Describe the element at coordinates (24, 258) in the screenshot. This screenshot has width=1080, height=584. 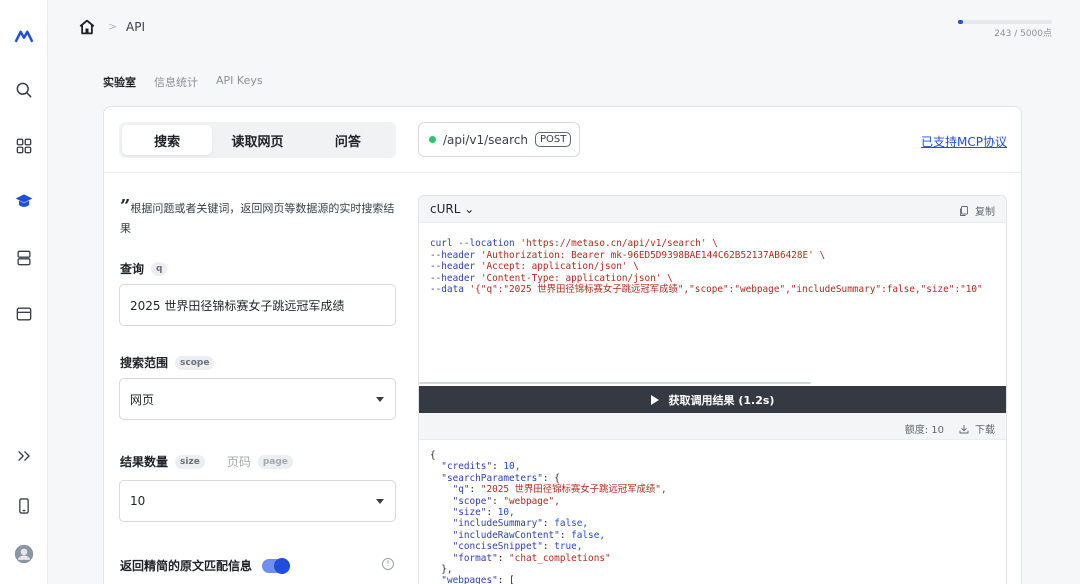
I see `library-icon` at that location.